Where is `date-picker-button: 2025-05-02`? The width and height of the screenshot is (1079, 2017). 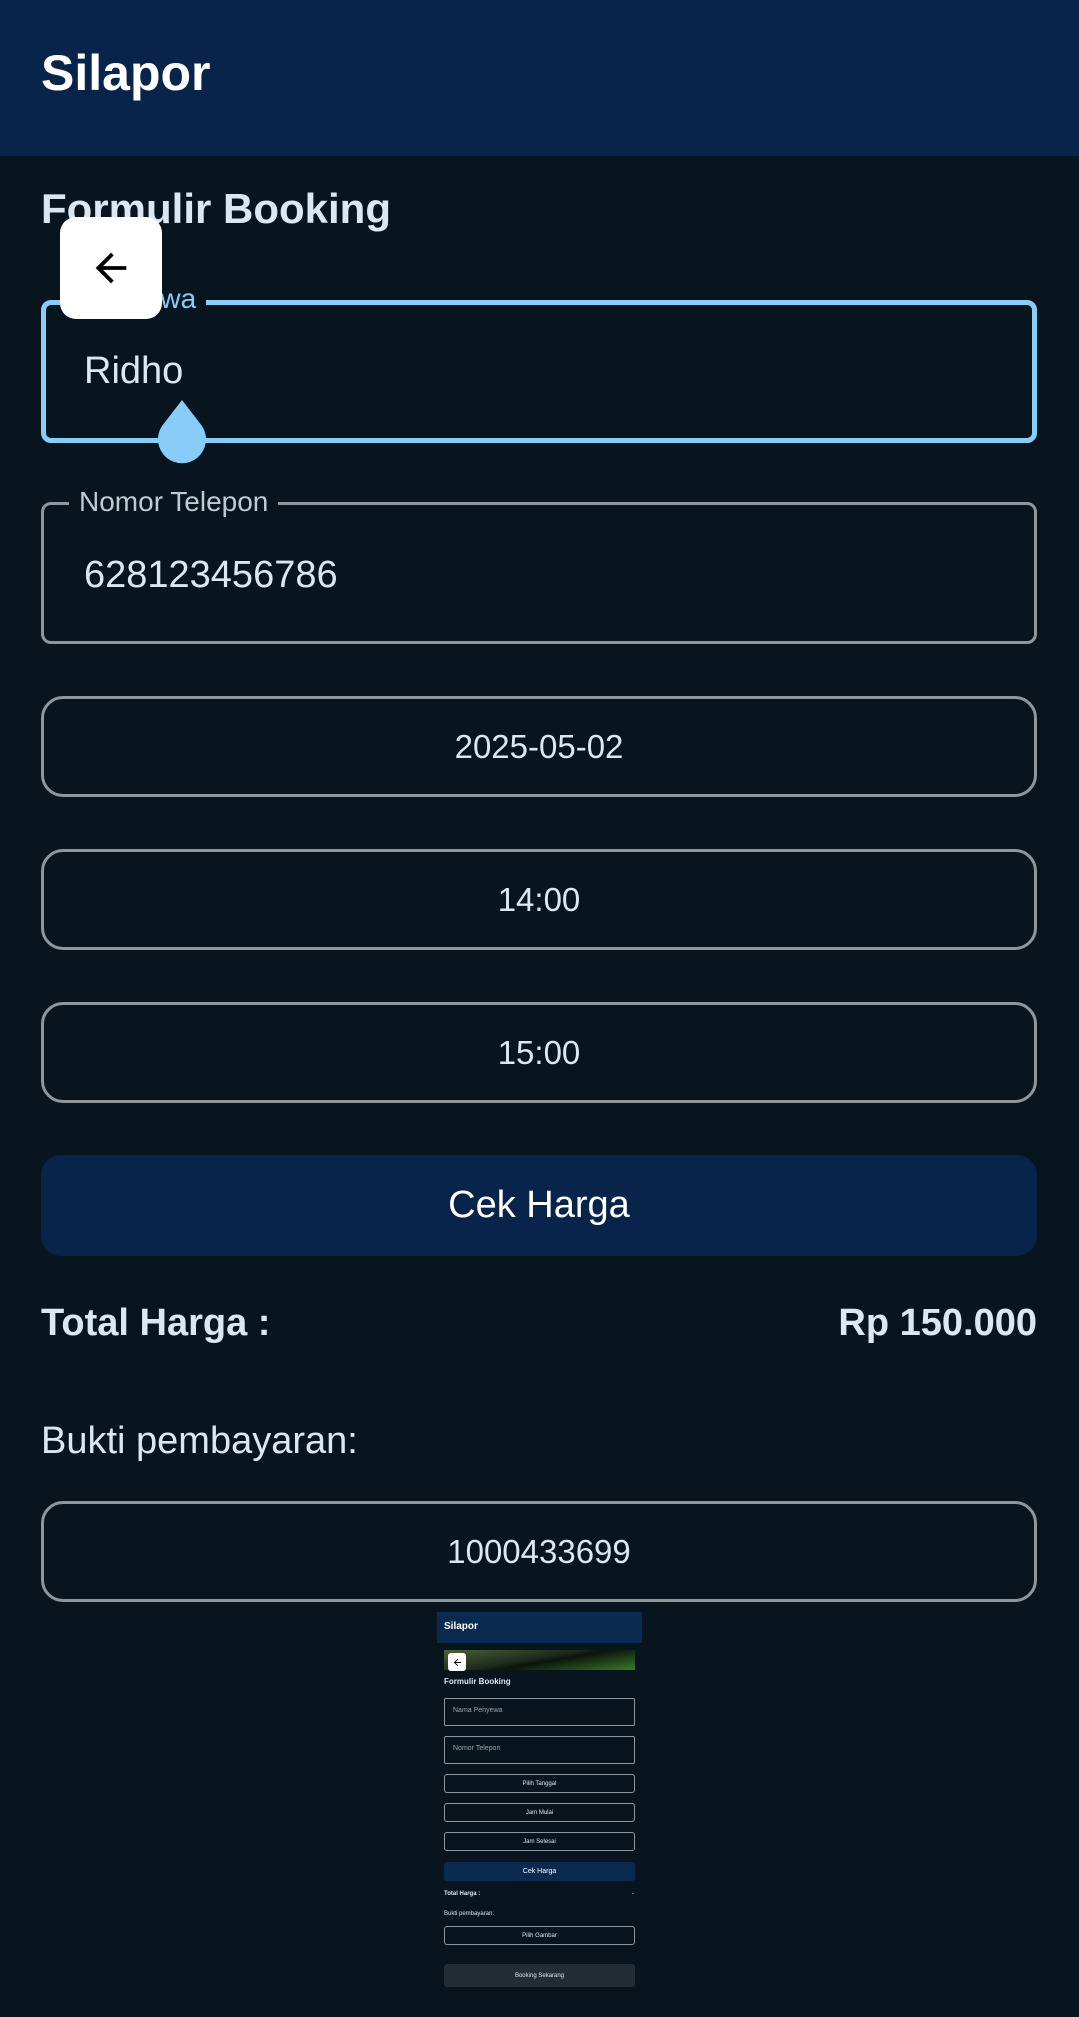 date-picker-button: 2025-05-02 is located at coordinates (539, 746).